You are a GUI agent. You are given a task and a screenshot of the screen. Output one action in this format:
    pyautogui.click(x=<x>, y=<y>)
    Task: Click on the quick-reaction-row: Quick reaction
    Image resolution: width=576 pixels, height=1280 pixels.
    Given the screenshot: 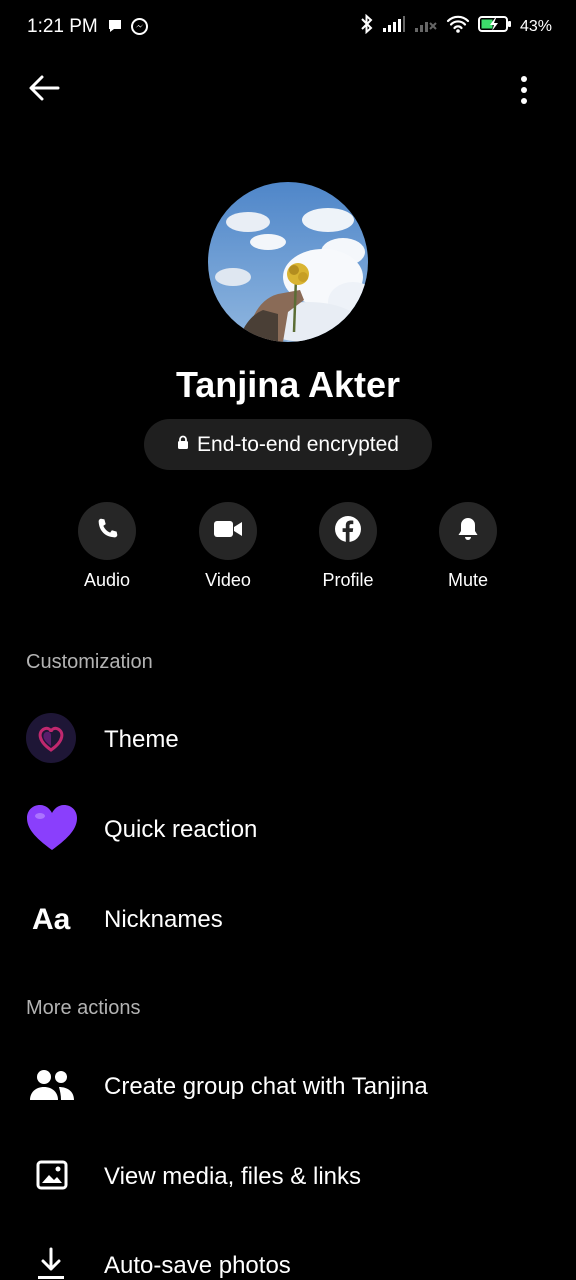 What is the action you would take?
    pyautogui.click(x=288, y=830)
    